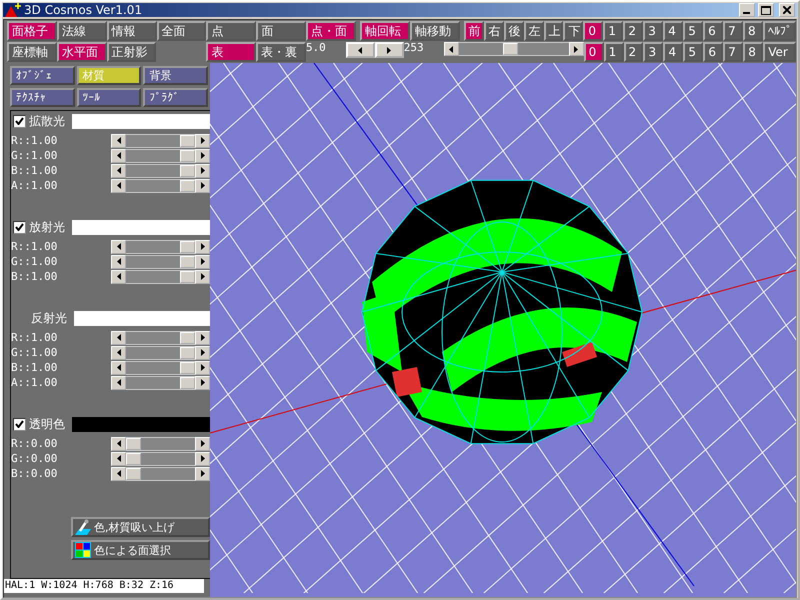 The height and width of the screenshot is (600, 800). I want to click on minimize-button, so click(747, 10).